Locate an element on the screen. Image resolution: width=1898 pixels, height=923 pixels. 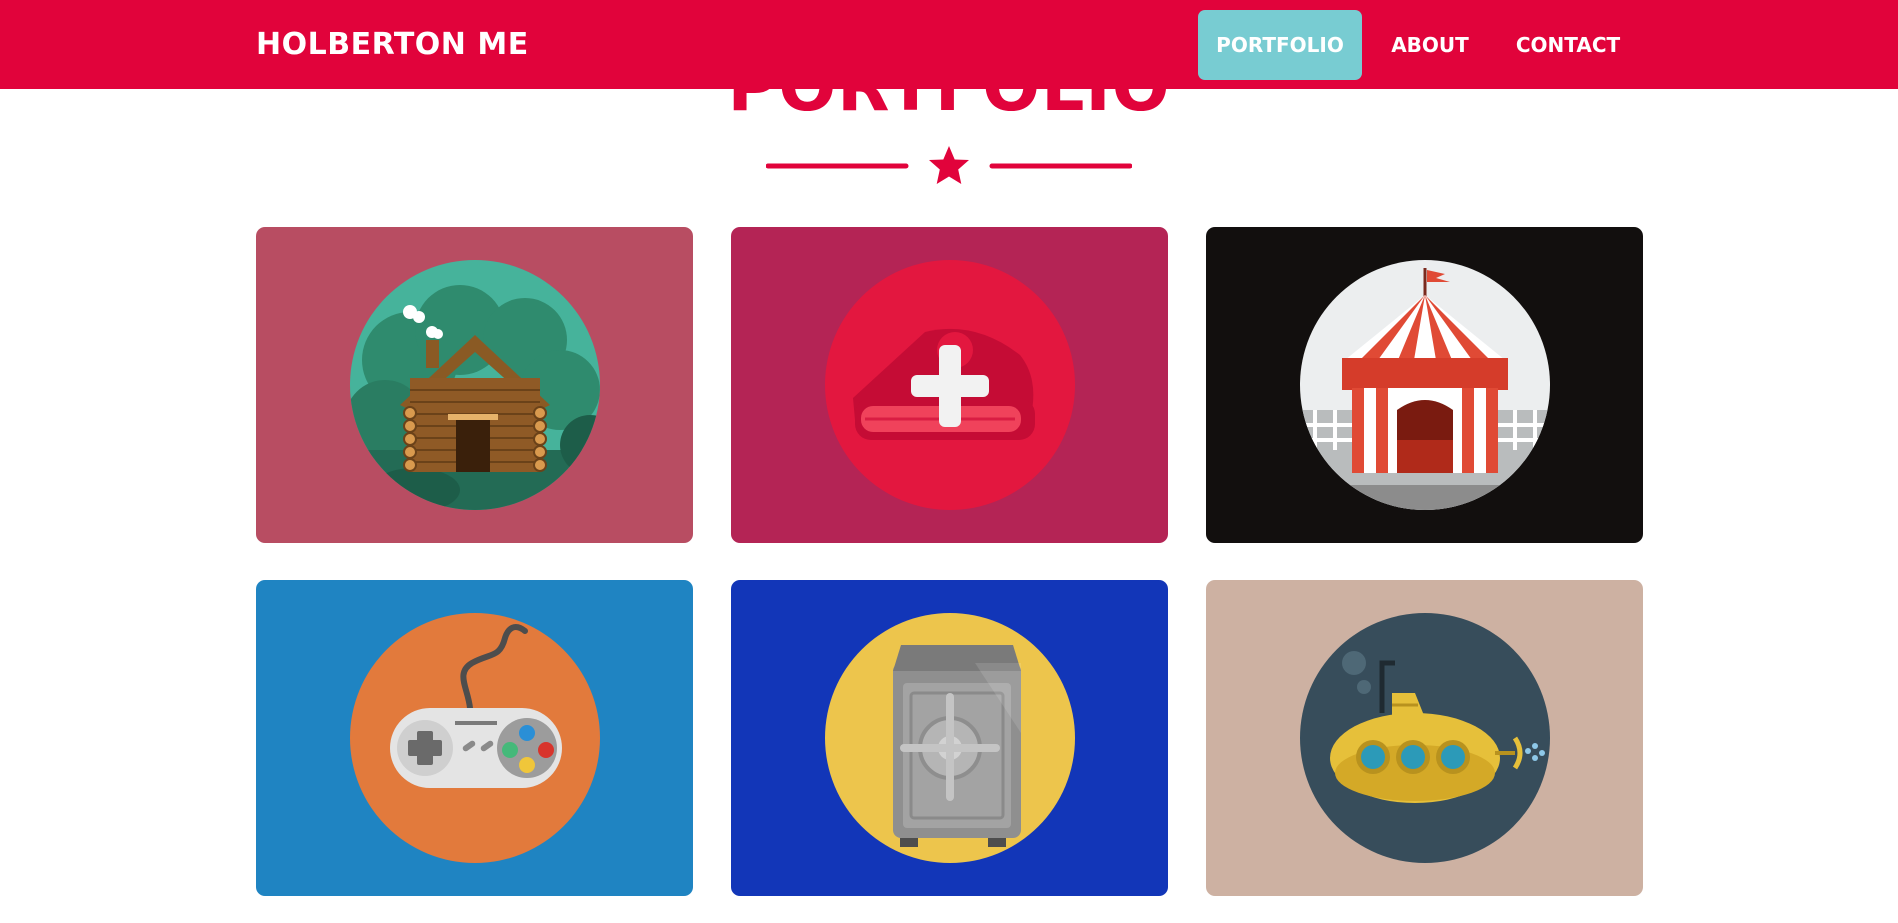
star-icon is located at coordinates (949, 165).